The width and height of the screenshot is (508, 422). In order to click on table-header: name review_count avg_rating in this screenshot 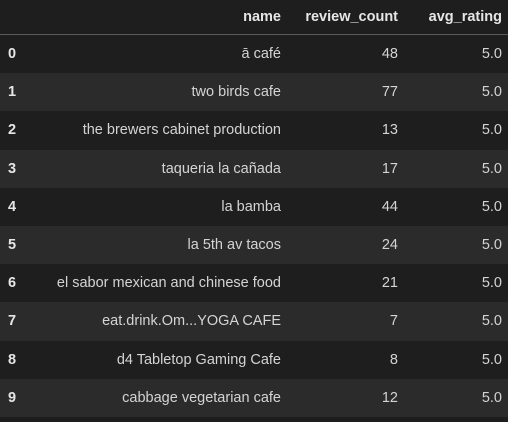, I will do `click(254, 17)`.